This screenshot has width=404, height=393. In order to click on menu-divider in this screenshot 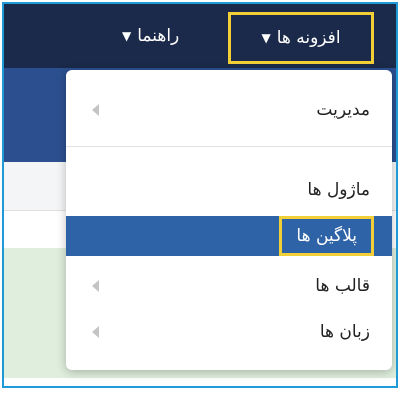, I will do `click(229, 146)`.